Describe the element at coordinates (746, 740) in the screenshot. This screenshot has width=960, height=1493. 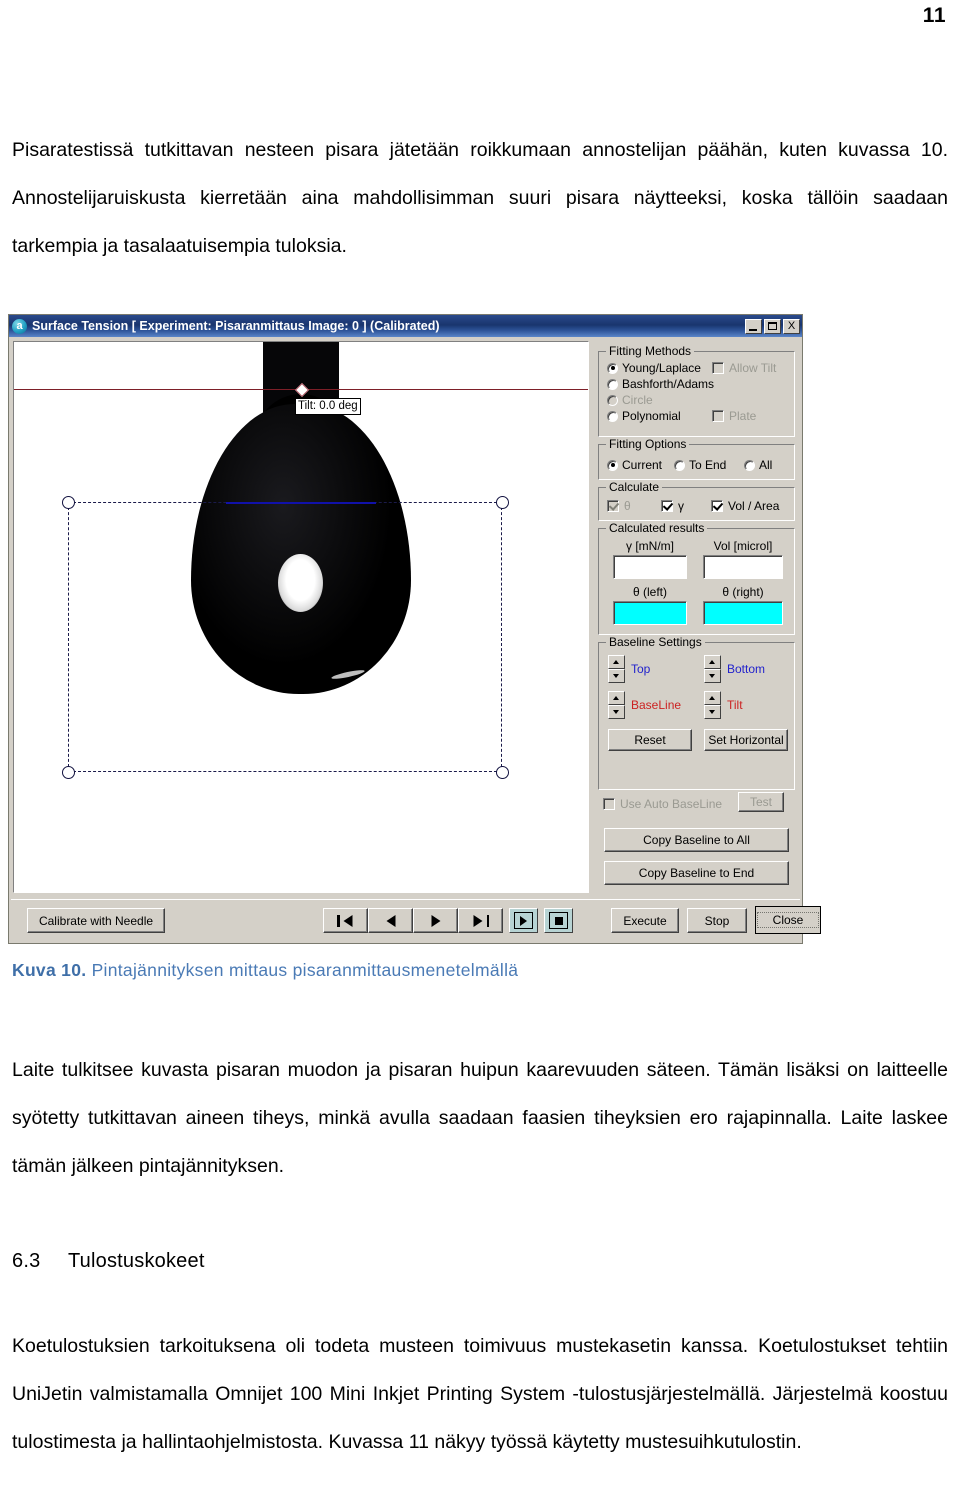
I see `set-horizontal-button: Set Horizontal` at that location.